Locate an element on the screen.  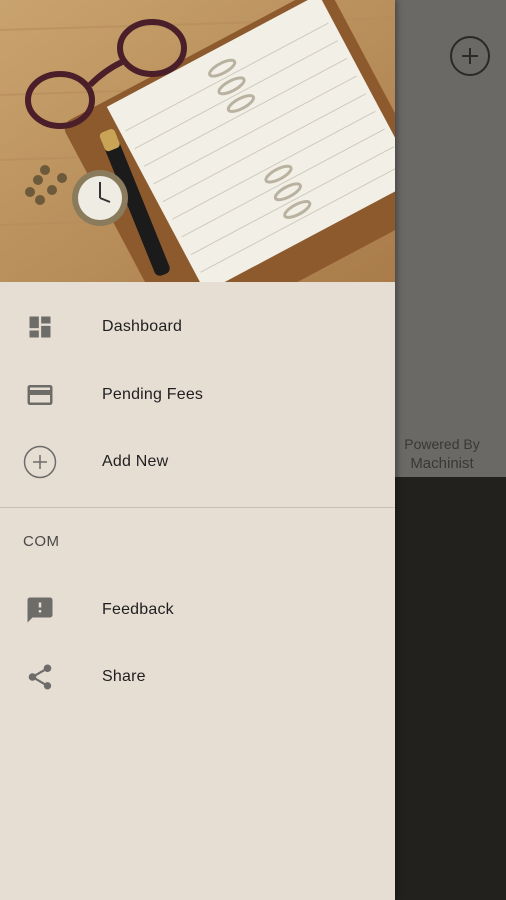
menu-item-feedback: Feedback is located at coordinates (197, 610).